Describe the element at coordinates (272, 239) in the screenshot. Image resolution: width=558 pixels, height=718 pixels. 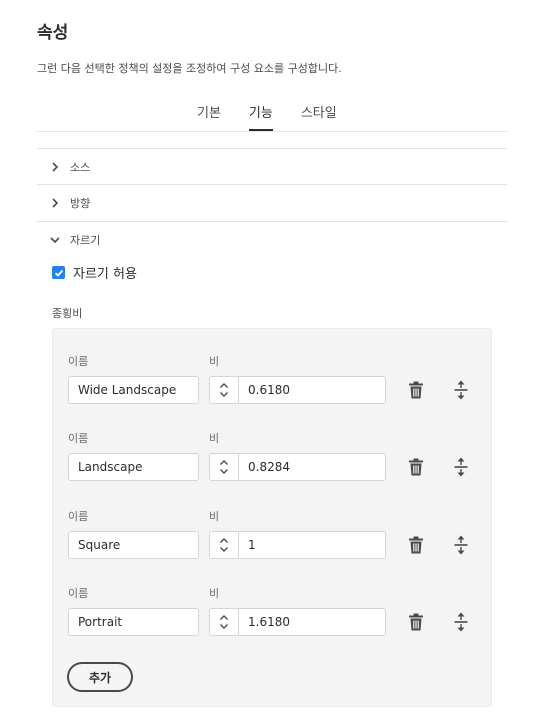
I see `accordion-item-crop: 자르기` at that location.